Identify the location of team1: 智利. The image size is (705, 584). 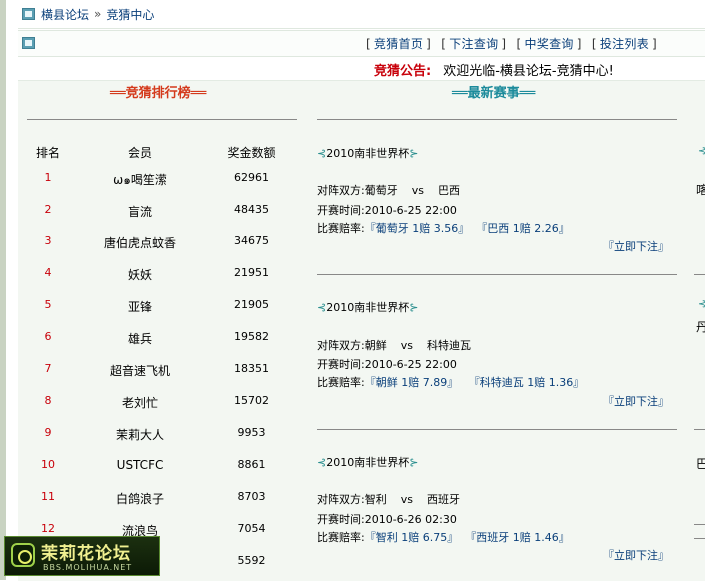
(375, 499).